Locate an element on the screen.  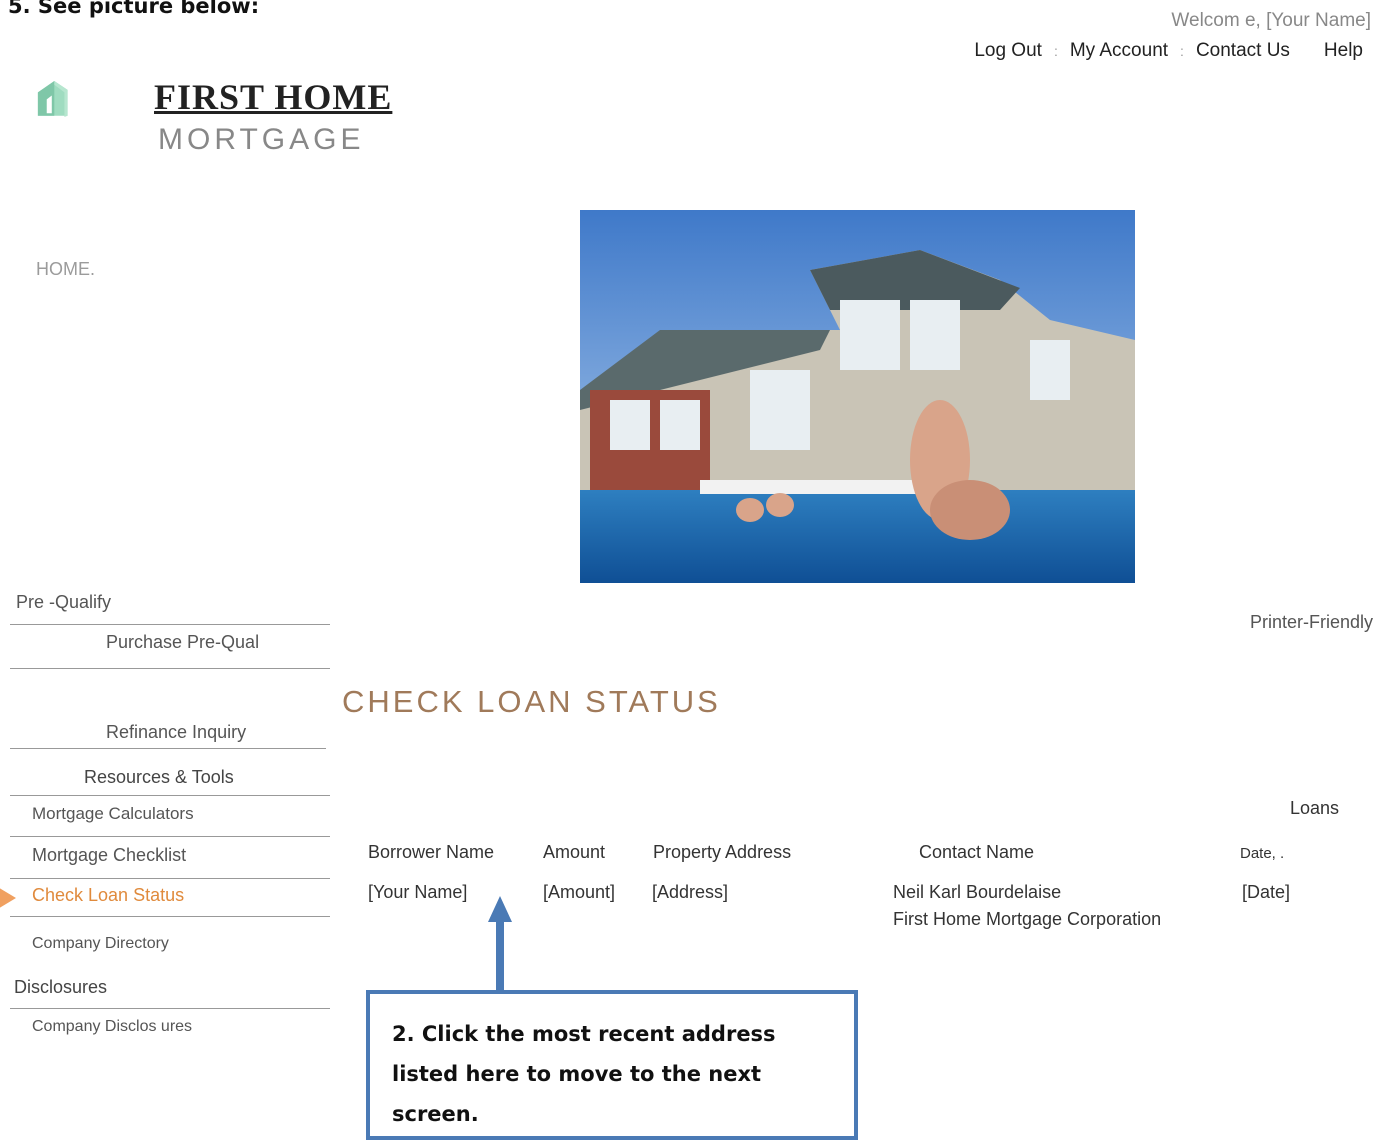
row-date: [Date] is located at coordinates (1266, 892).